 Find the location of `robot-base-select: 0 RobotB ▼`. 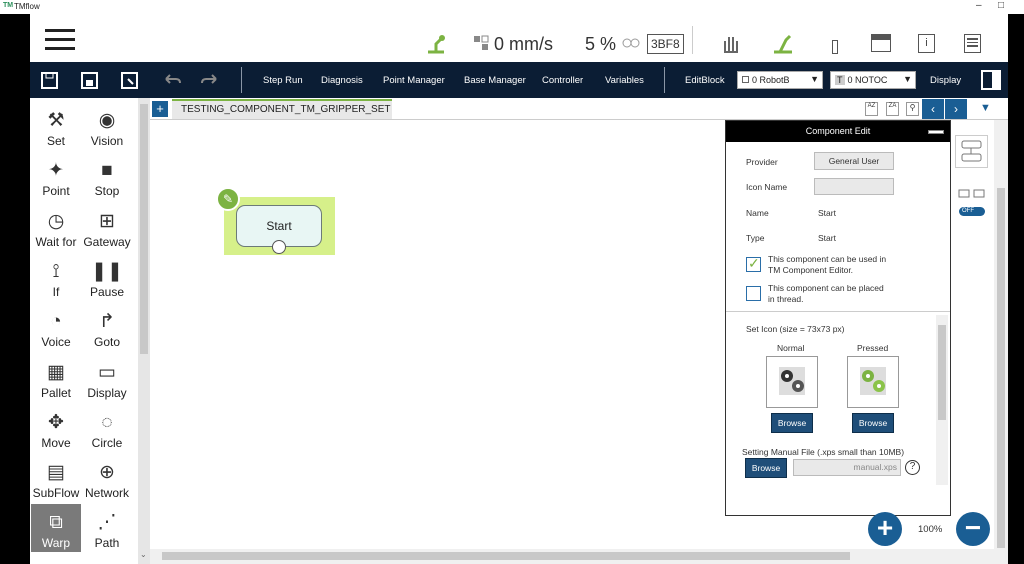

robot-base-select: 0 RobotB ▼ is located at coordinates (780, 80).